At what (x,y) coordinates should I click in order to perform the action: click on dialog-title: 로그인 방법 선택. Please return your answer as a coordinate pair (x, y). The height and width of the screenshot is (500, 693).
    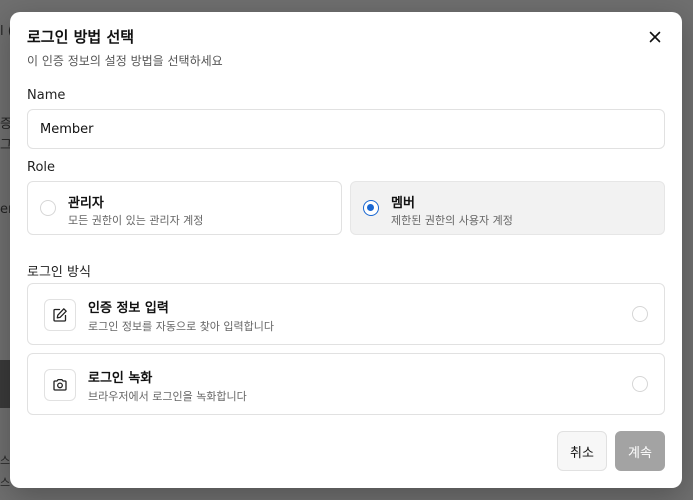
    Looking at the image, I should click on (81, 37).